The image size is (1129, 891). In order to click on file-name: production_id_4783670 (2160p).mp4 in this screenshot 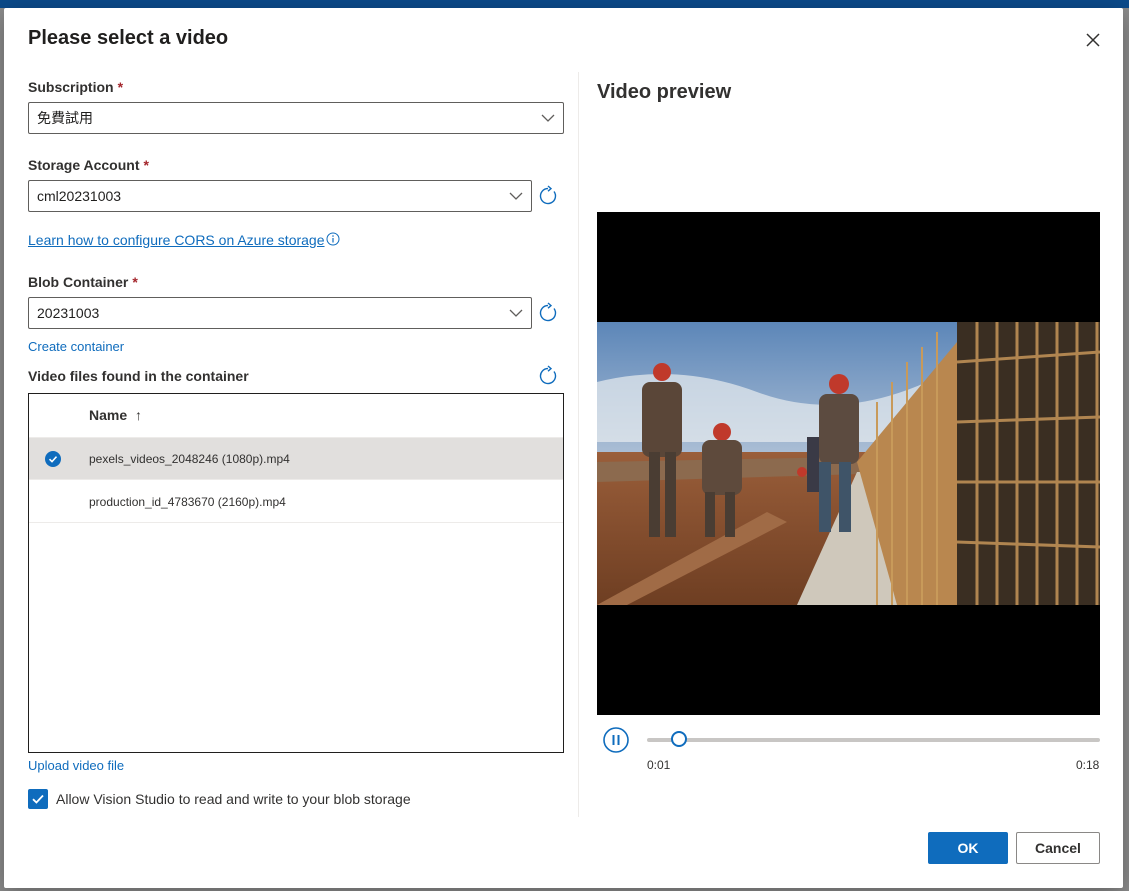, I will do `click(187, 502)`.